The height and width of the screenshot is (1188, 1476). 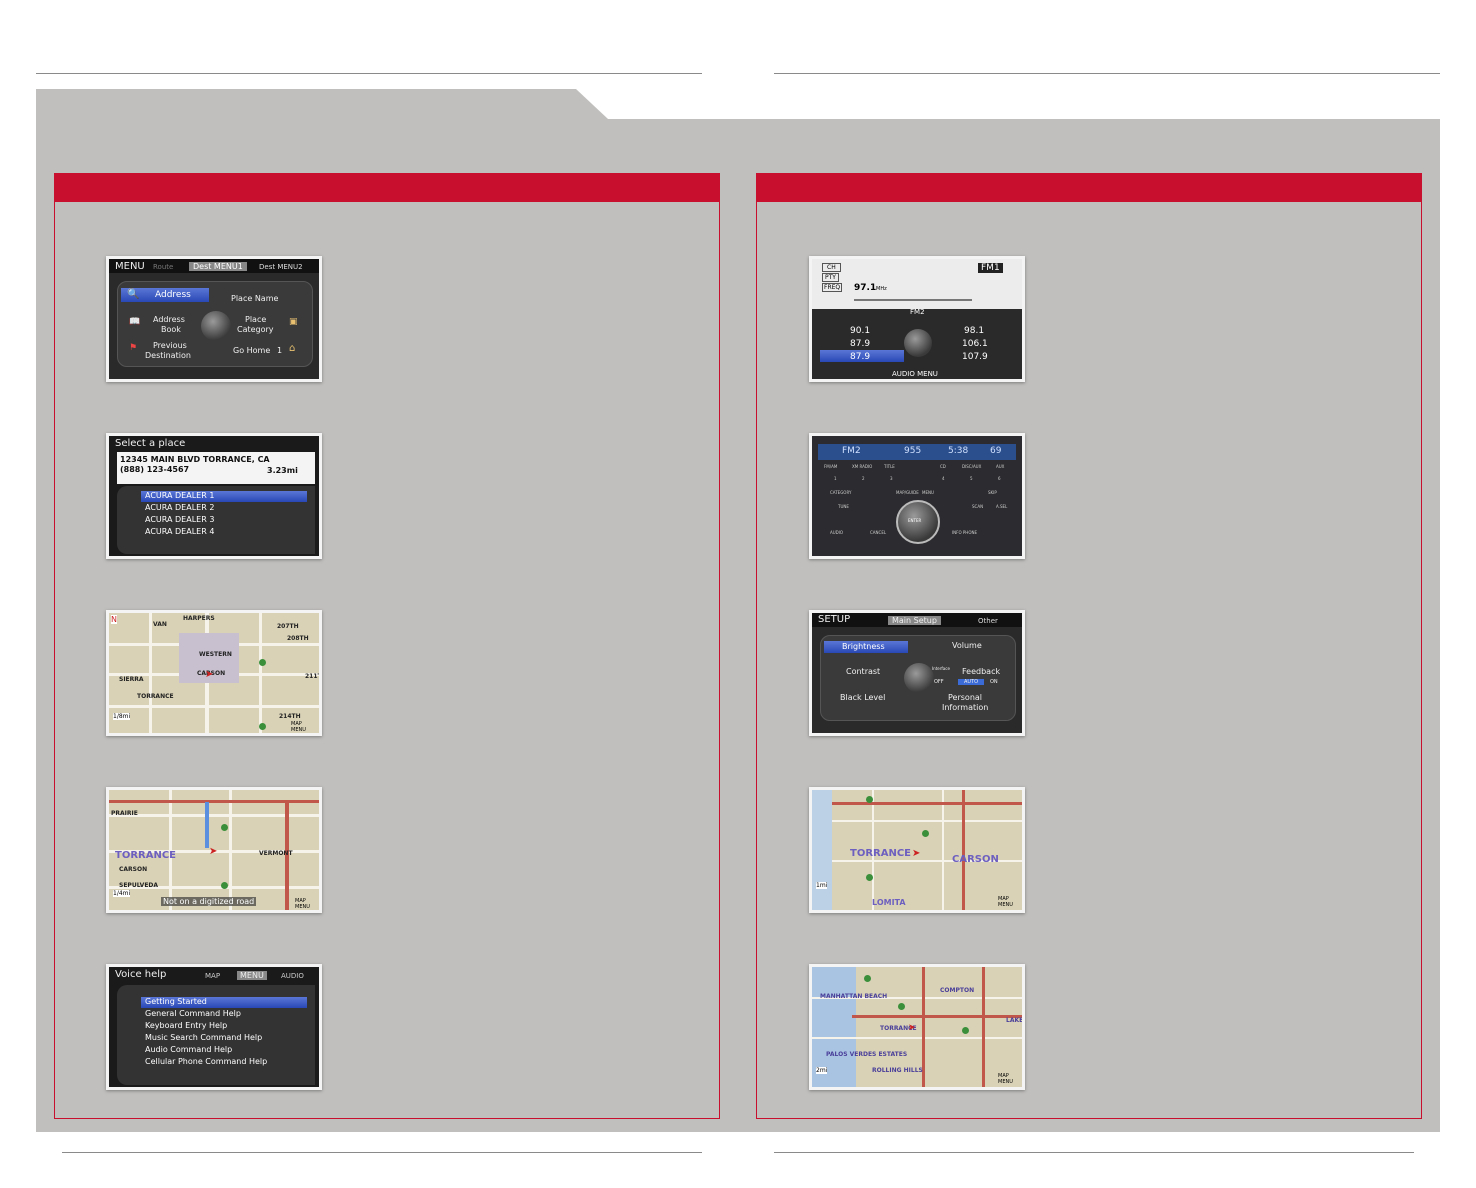 What do you see at coordinates (135, 322) in the screenshot?
I see `book-icon: 📖` at bounding box center [135, 322].